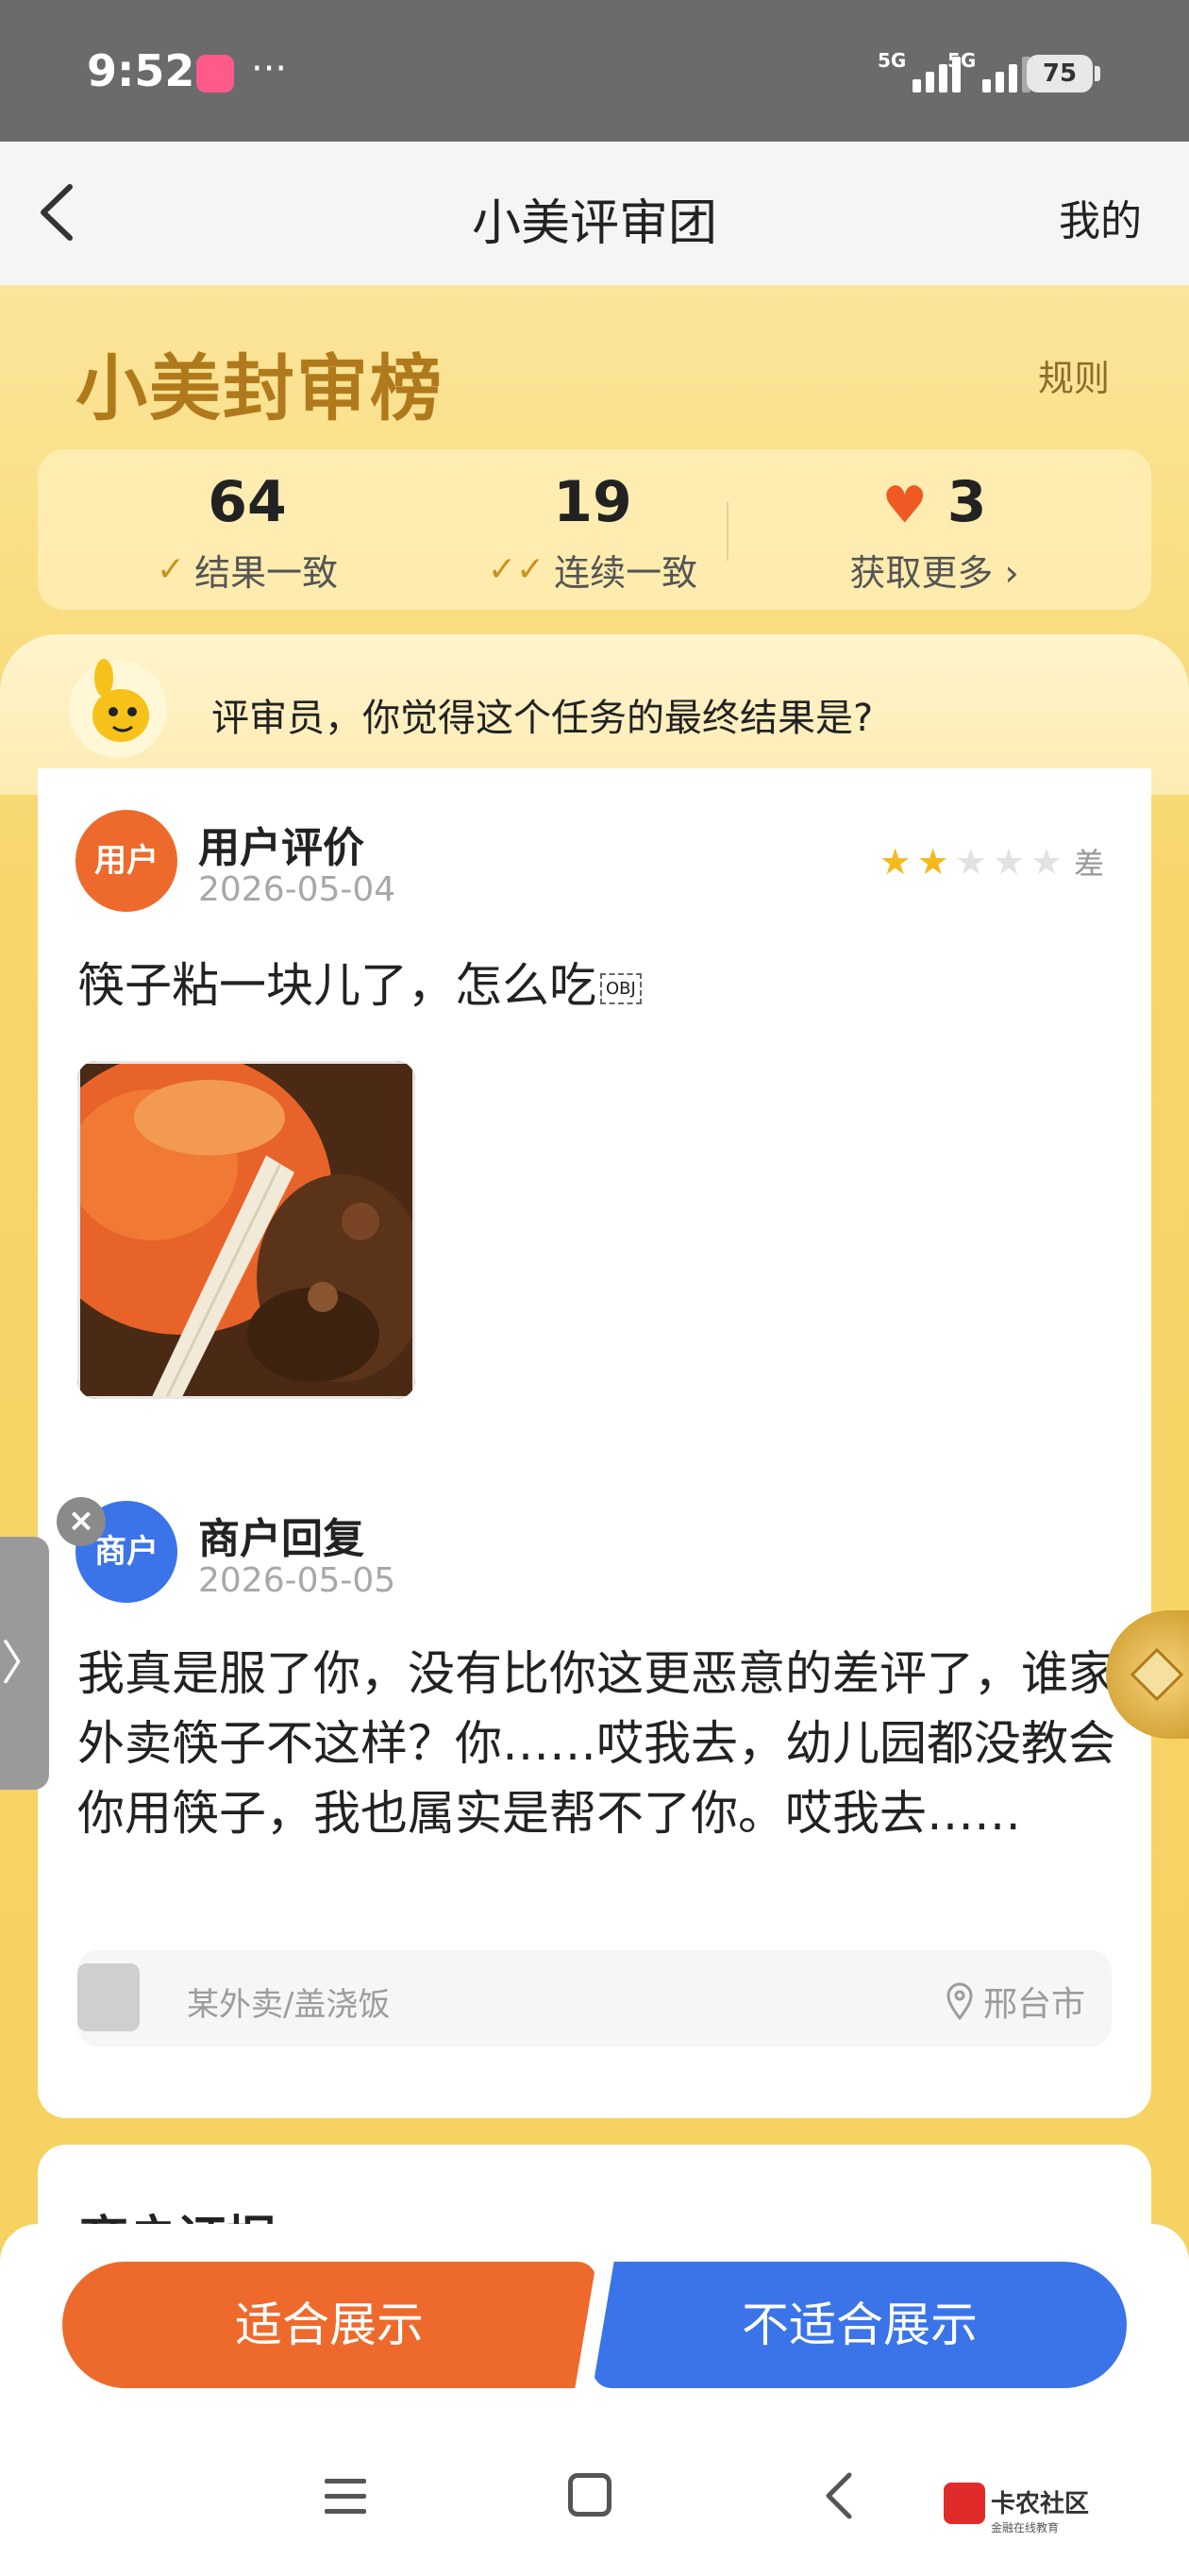 This screenshot has height=2576, width=1189. What do you see at coordinates (626, 573) in the screenshot?
I see `stat-label: 连续一致` at bounding box center [626, 573].